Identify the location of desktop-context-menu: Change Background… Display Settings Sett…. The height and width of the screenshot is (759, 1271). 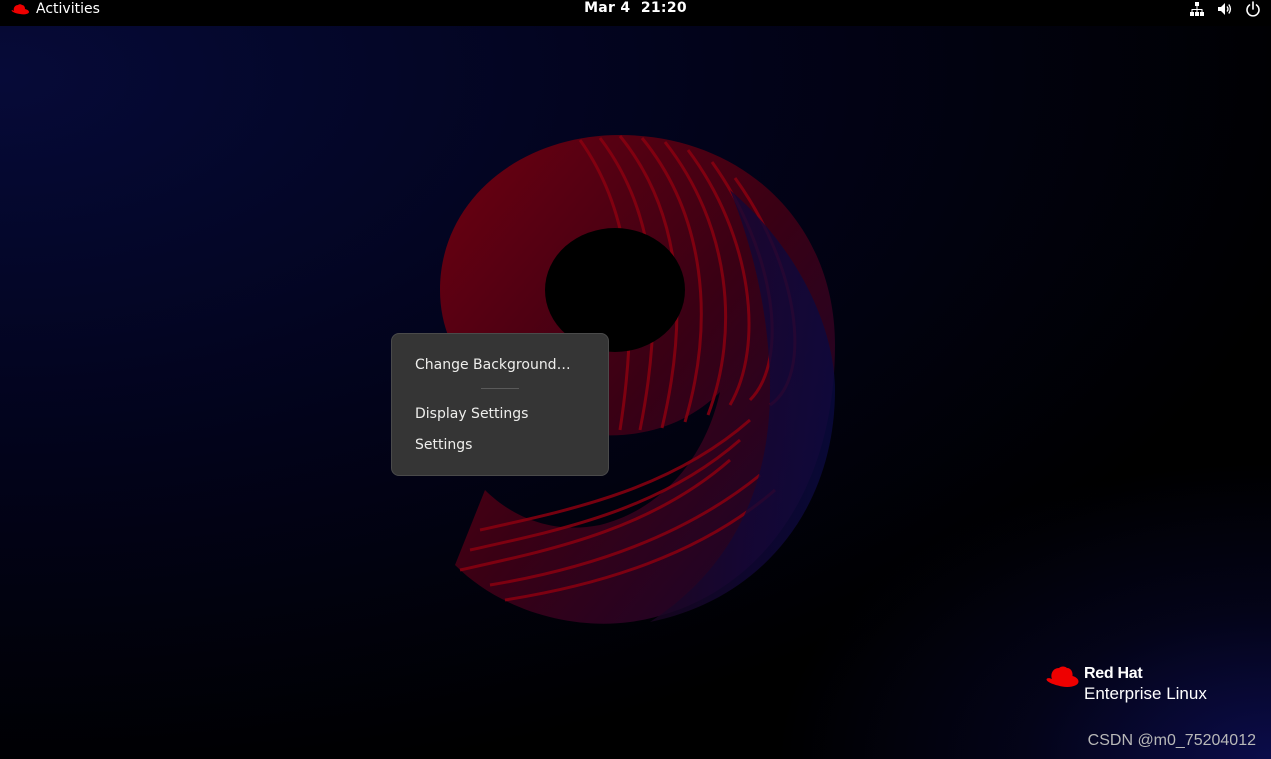
(500, 404).